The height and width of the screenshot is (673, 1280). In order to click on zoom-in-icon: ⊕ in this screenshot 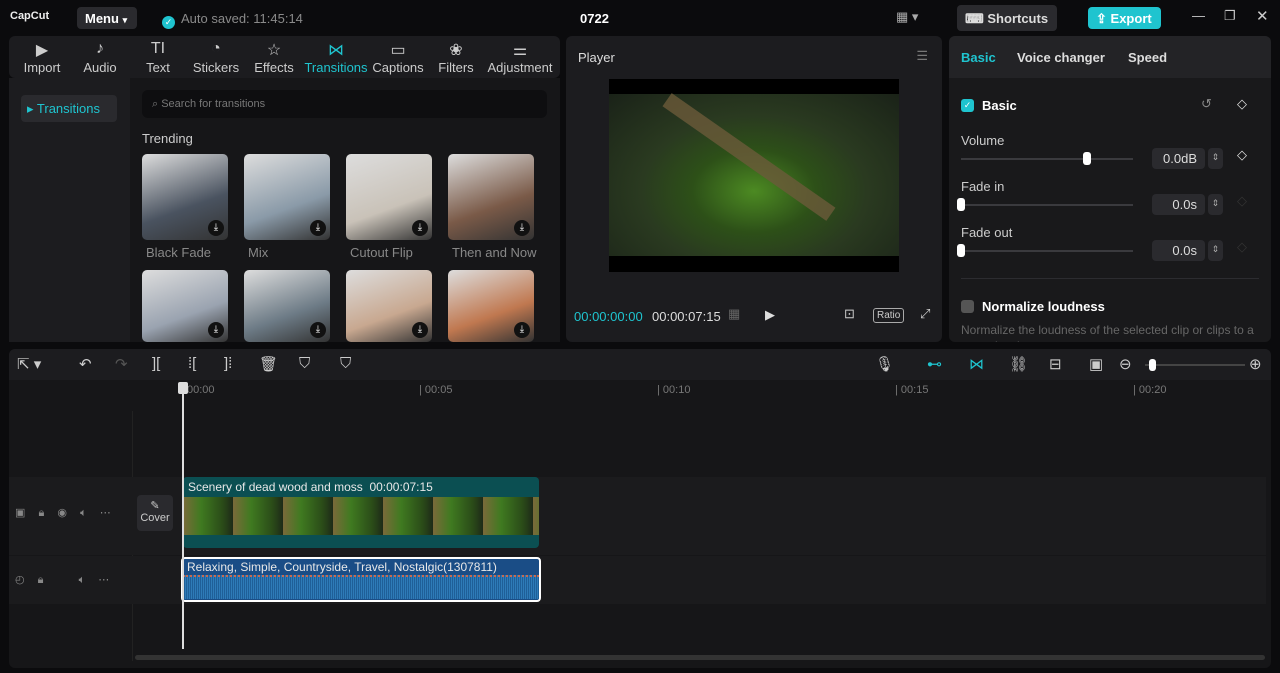, I will do `click(1255, 364)`.